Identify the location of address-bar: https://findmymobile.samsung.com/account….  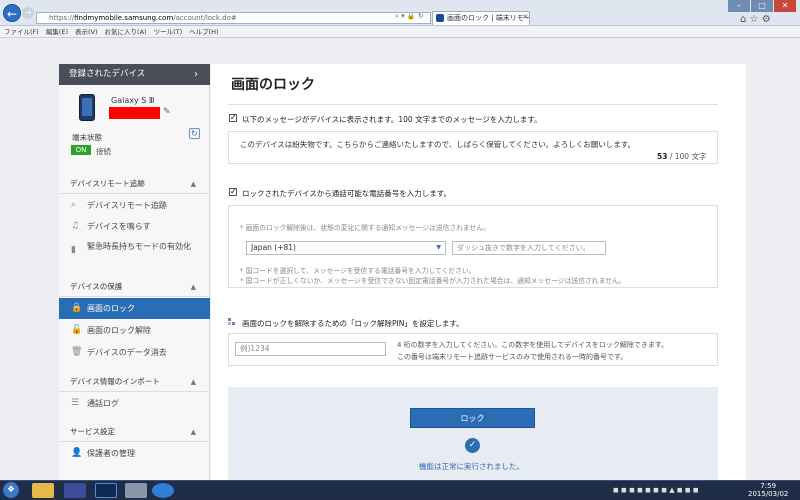
(233, 18).